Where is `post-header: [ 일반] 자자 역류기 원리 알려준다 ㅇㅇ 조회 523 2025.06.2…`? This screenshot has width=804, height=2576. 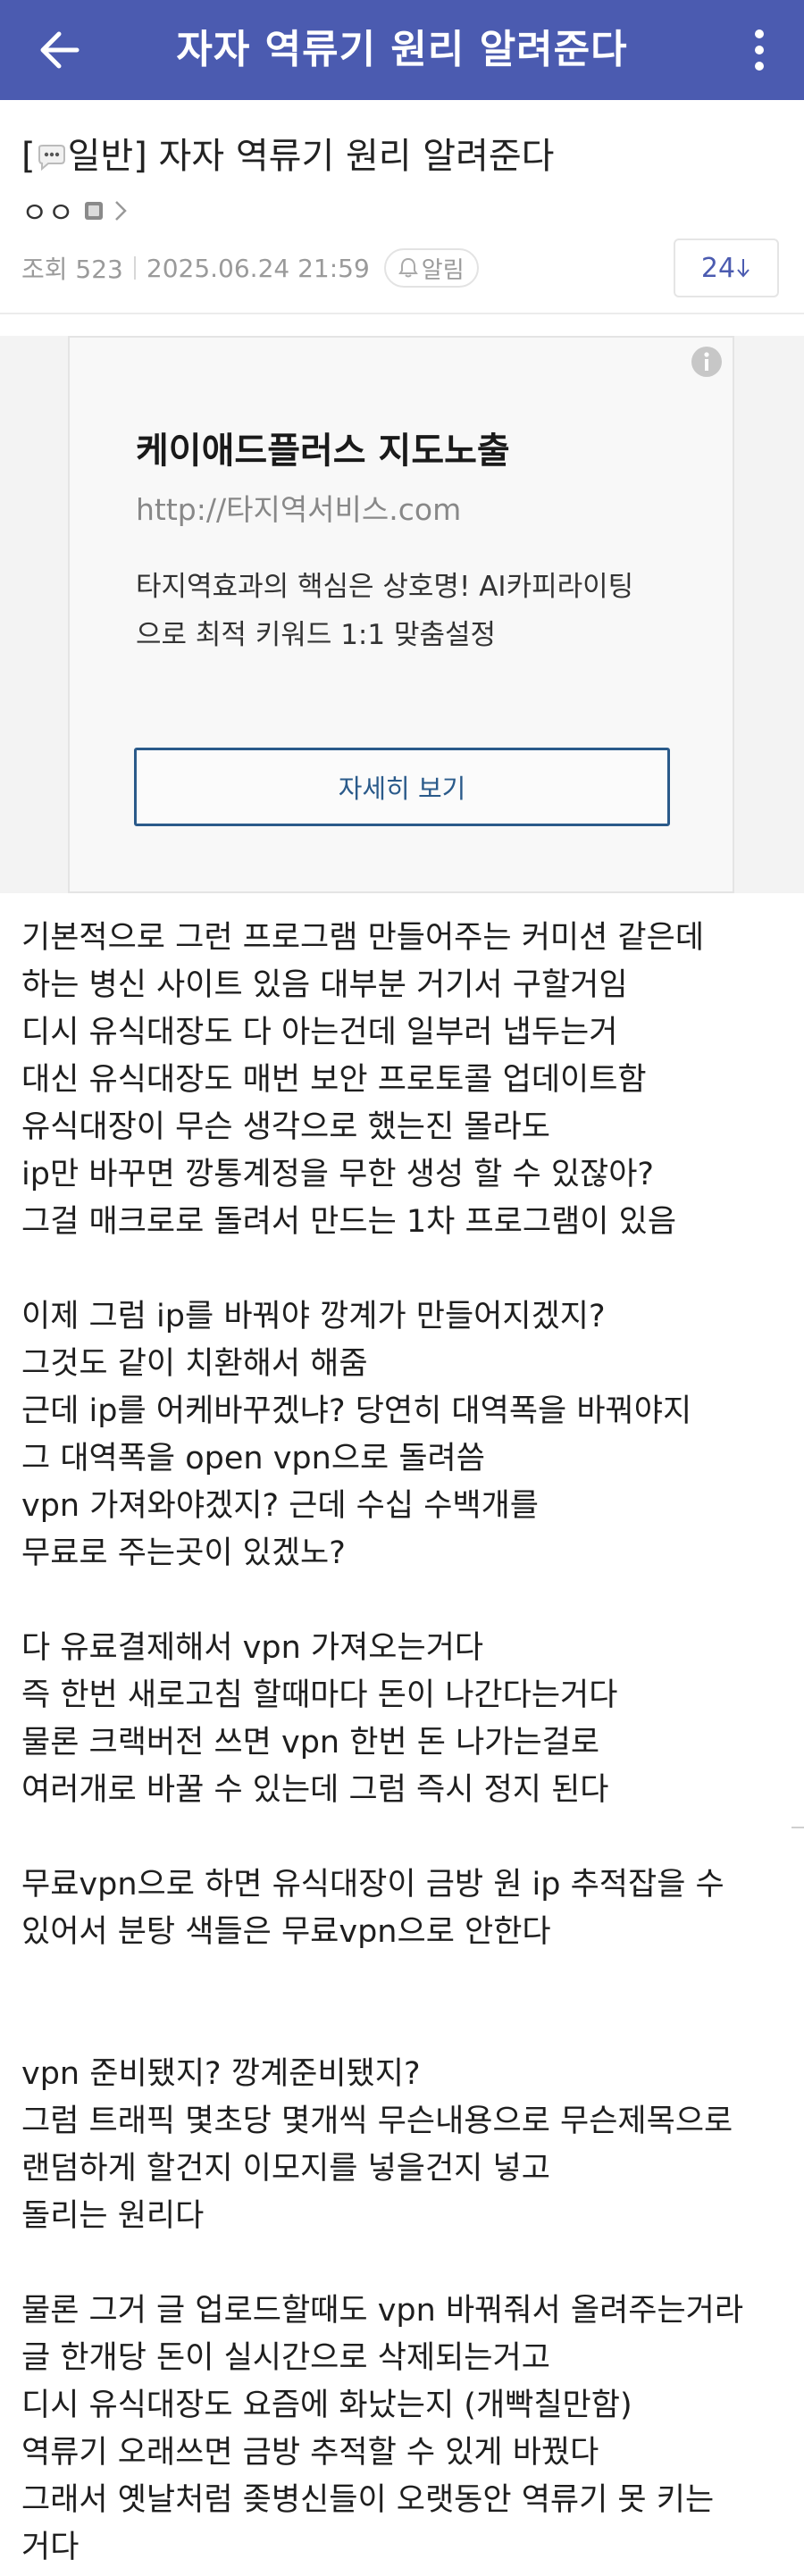 post-header: [ 일반] 자자 역류기 원리 알려준다 ㅇㅇ 조회 523 2025.06.2… is located at coordinates (402, 207).